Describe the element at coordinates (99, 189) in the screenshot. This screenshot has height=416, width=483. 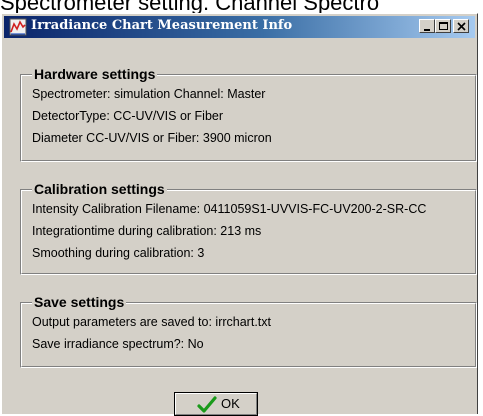
I see `calibration-settings-legend: Calibration settings` at that location.